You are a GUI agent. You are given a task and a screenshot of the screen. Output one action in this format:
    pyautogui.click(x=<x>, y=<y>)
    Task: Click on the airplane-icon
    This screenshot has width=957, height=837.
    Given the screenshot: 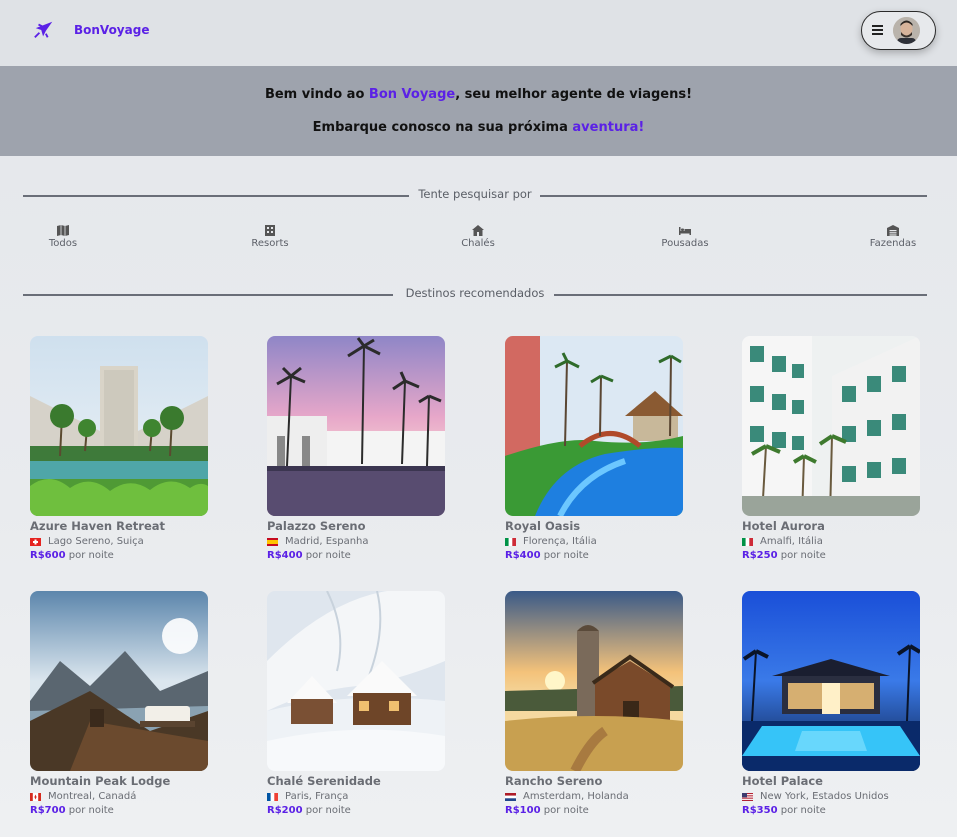 What is the action you would take?
    pyautogui.click(x=44, y=30)
    